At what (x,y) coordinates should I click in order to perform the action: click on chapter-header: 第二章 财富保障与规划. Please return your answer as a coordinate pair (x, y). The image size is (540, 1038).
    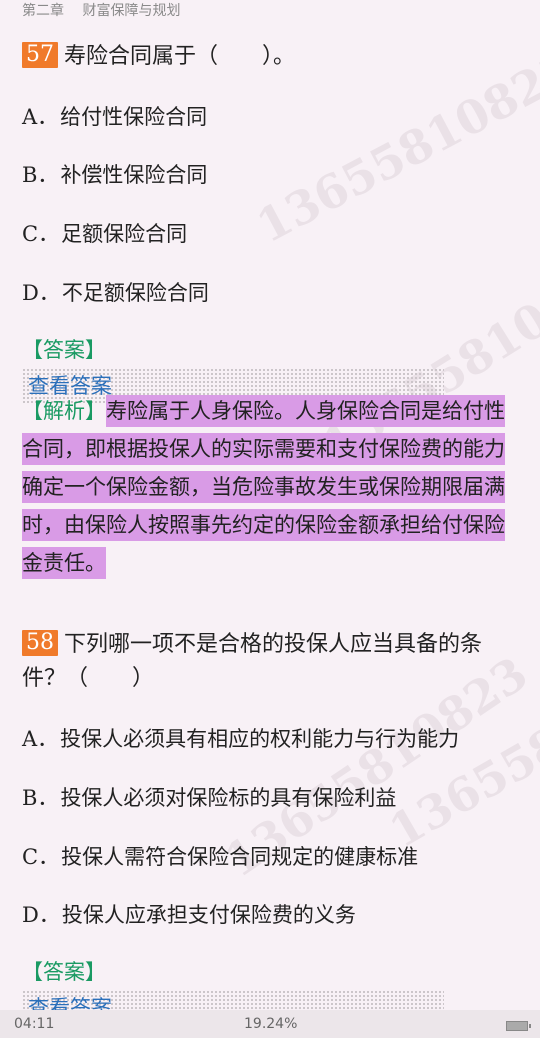
    Looking at the image, I should click on (270, 11).